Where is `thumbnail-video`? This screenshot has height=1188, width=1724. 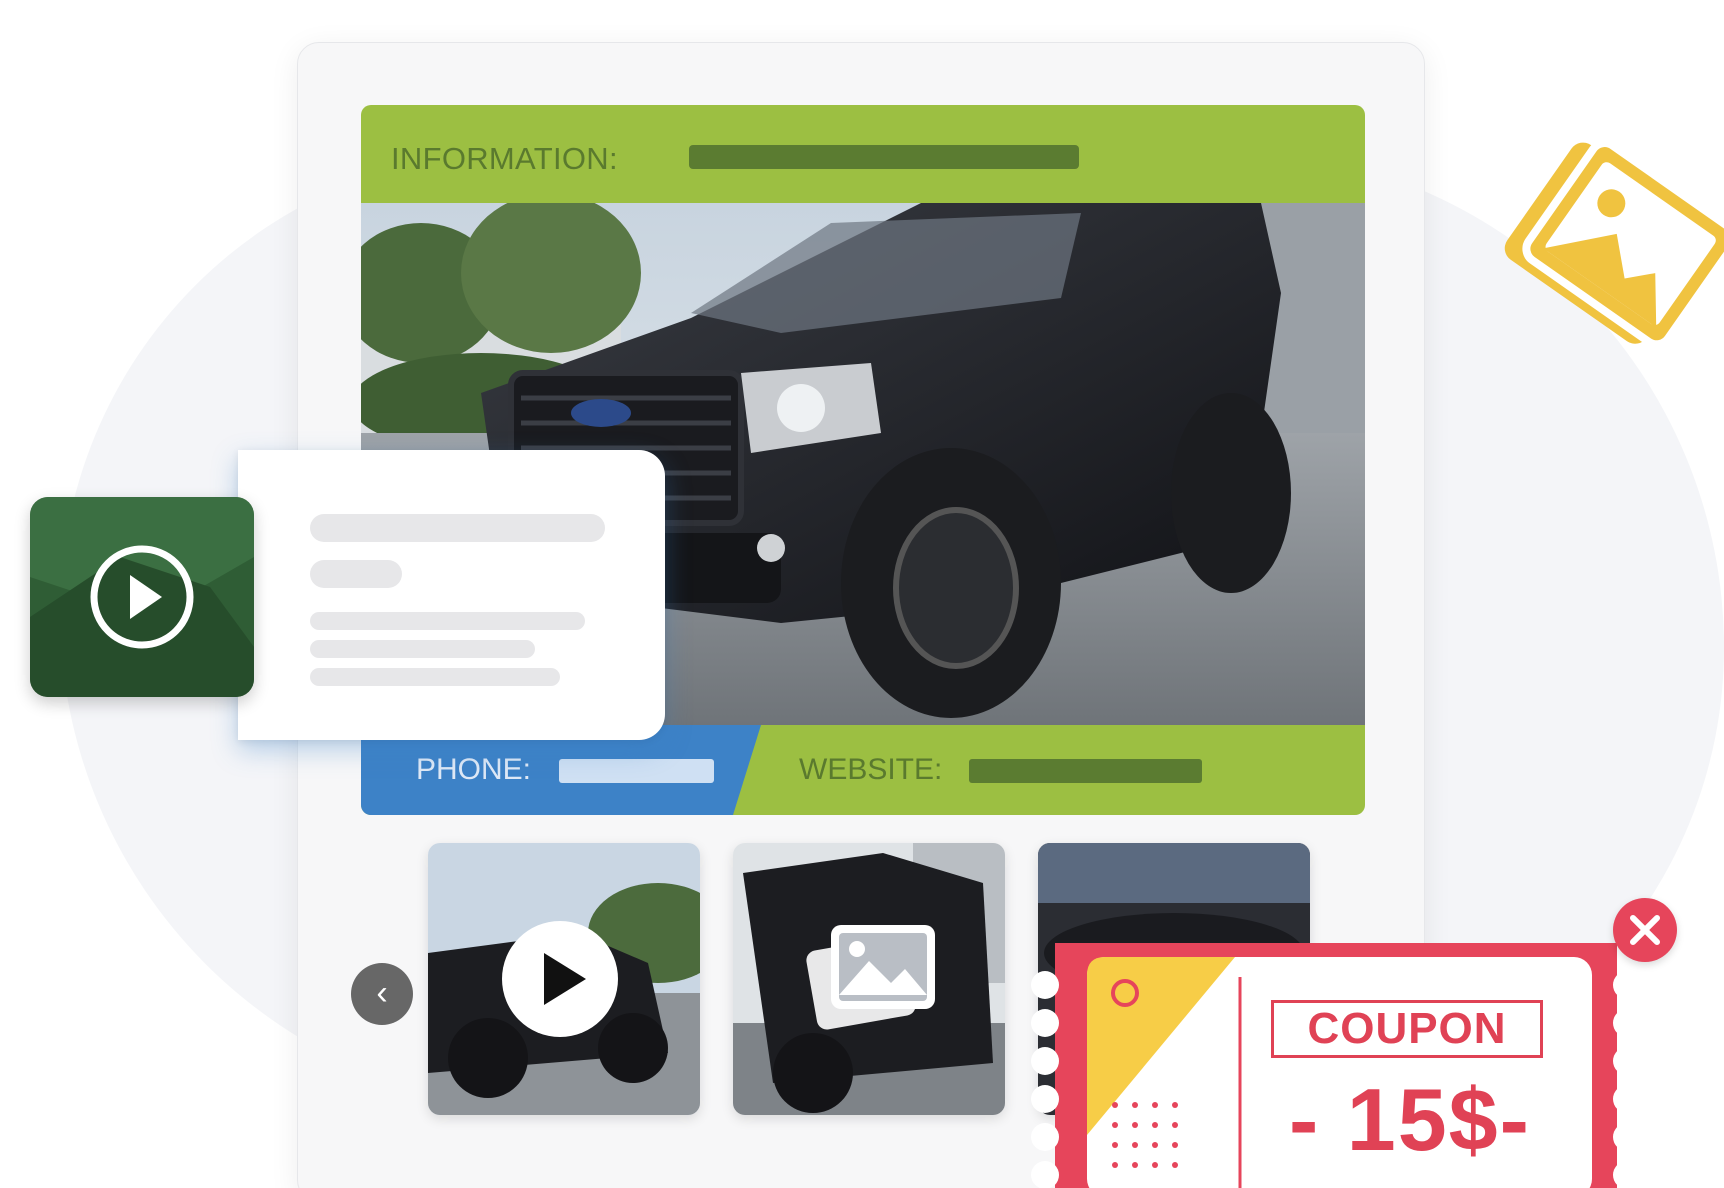
thumbnail-video is located at coordinates (564, 979).